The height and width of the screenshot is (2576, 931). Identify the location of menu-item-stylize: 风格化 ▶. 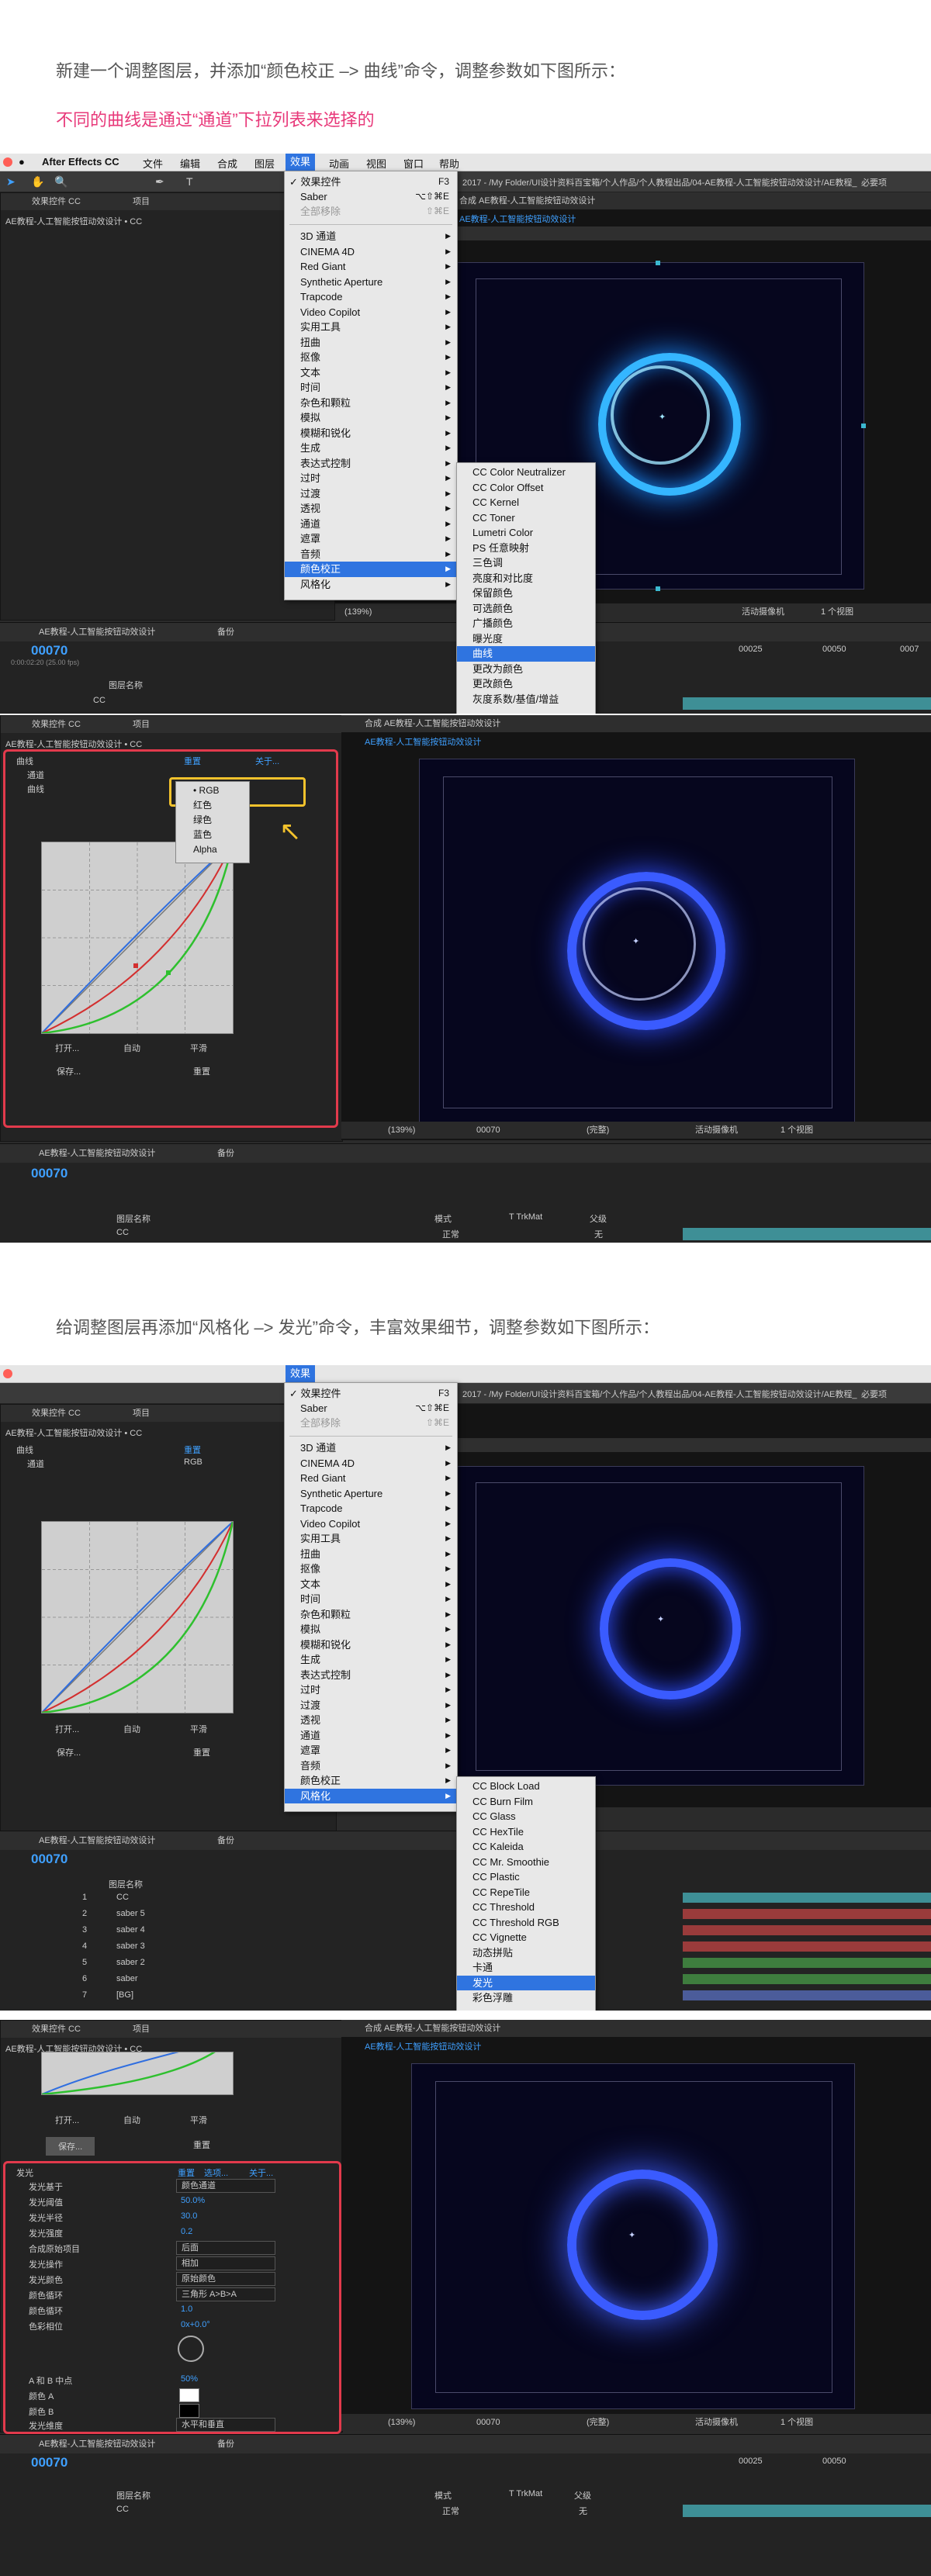
(371, 585).